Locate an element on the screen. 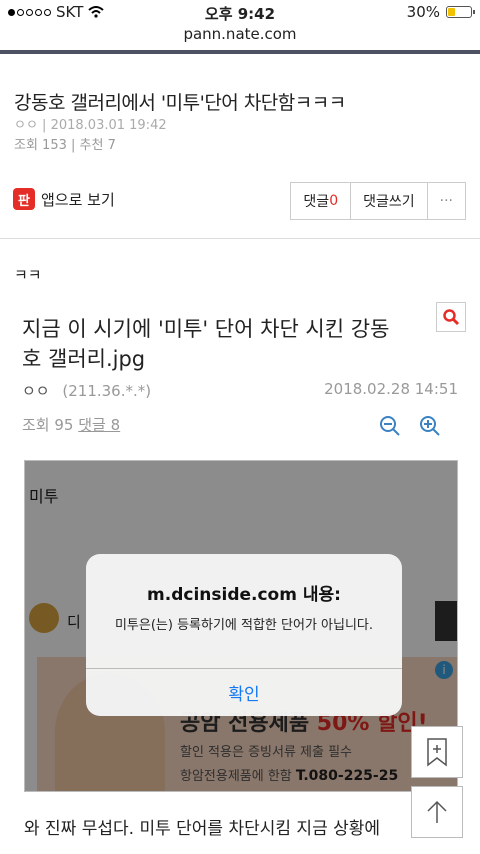 The height and width of the screenshot is (854, 480). section-divider is located at coordinates (240, 238).